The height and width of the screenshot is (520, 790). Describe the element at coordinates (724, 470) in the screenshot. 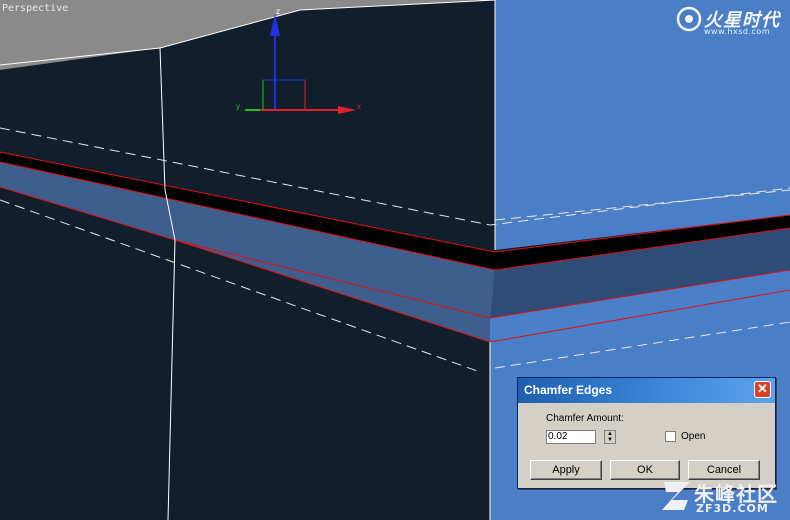

I see `cancel-button: Cancel` at that location.